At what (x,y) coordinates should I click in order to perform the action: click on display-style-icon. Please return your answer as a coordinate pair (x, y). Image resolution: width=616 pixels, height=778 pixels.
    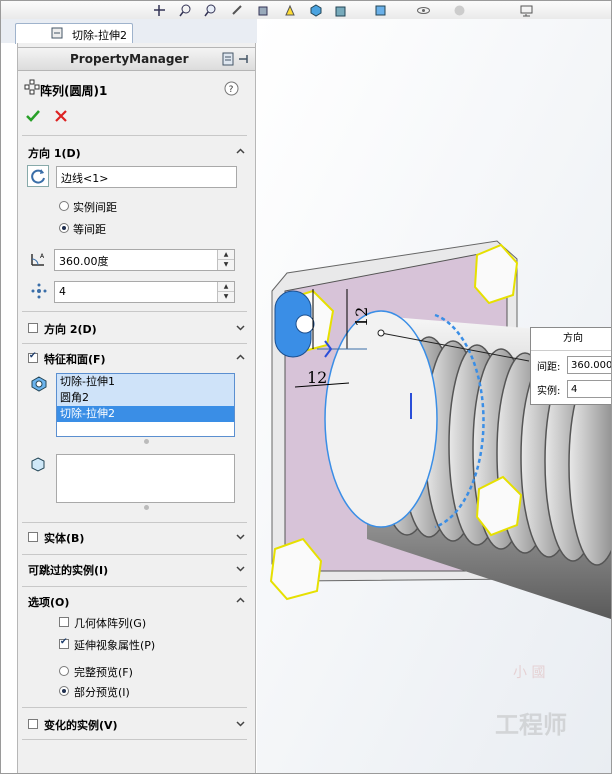
    Looking at the image, I should click on (341, 10).